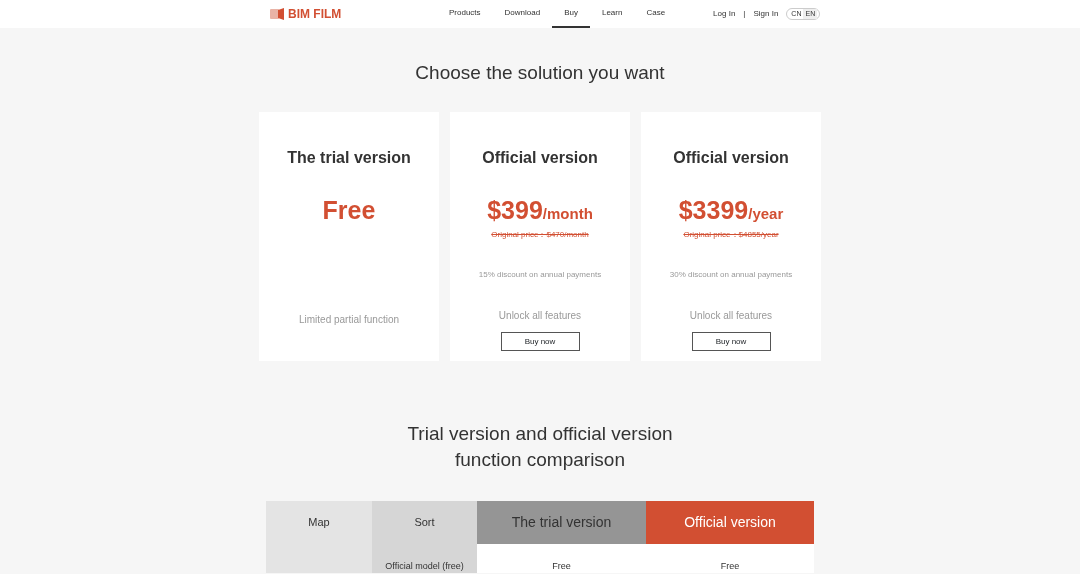 This screenshot has height=574, width=1080. What do you see at coordinates (540, 72) in the screenshot?
I see `page-title: Choose the solution you want` at bounding box center [540, 72].